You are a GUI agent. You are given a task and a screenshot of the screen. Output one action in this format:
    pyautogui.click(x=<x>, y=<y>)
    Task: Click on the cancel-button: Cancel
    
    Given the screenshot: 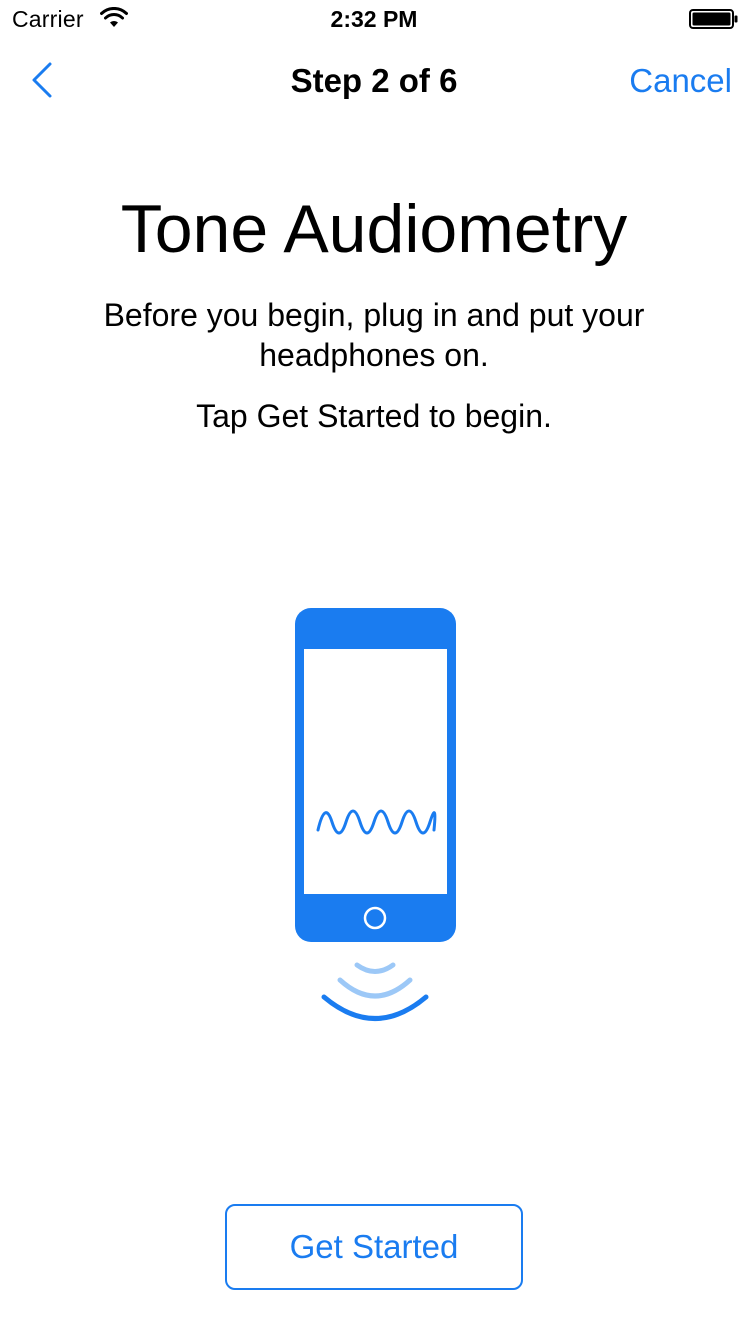 What is the action you would take?
    pyautogui.click(x=680, y=81)
    